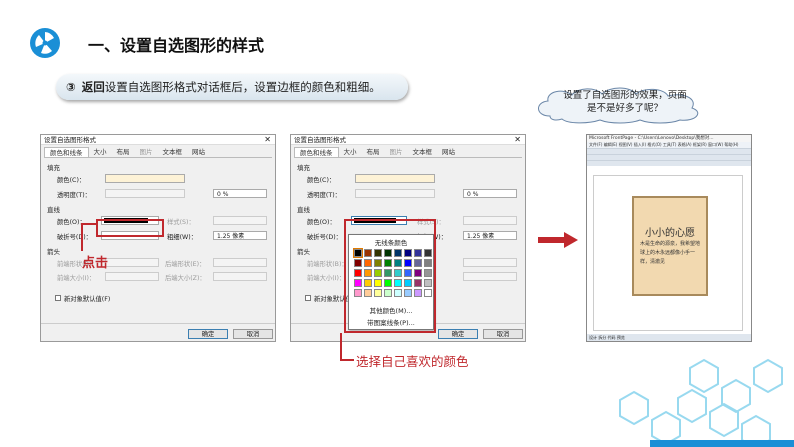 This screenshot has width=794, height=447. Describe the element at coordinates (327, 264) in the screenshot. I see `begin-style-label: 前端形状(B)：` at that location.